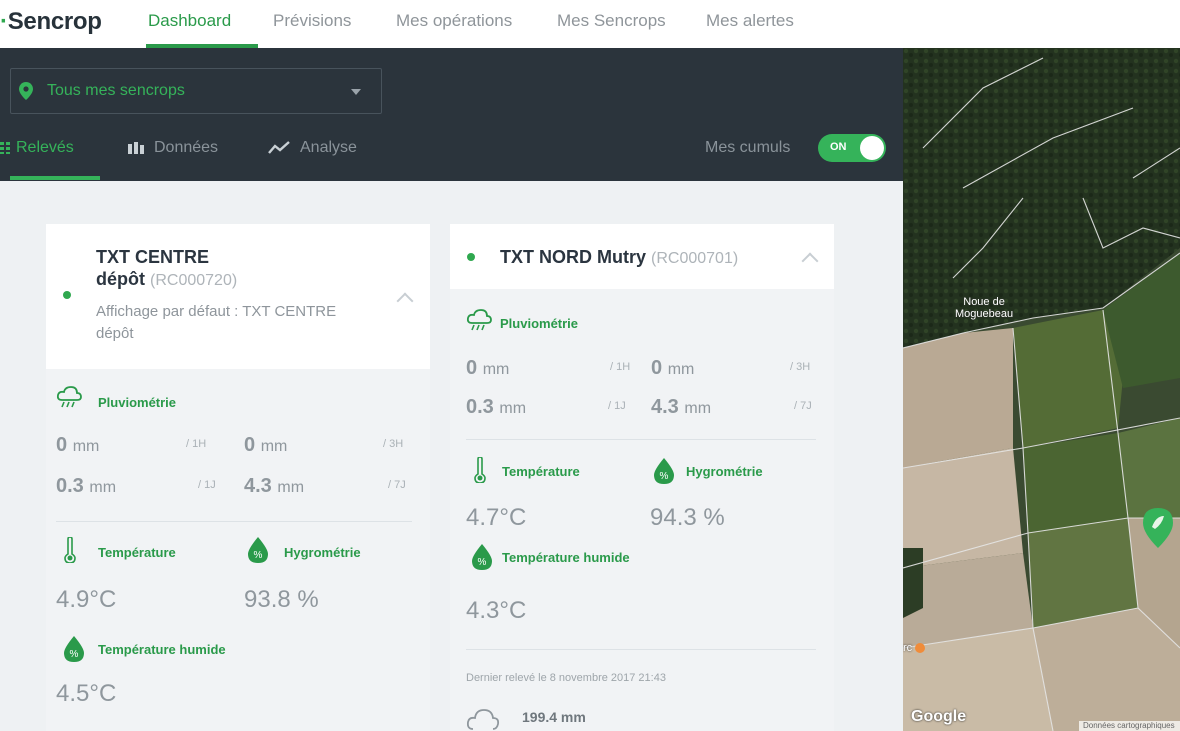 Image resolution: width=1180 pixels, height=731 pixels. Describe the element at coordinates (872, 148) in the screenshot. I see `toggle-knob` at that location.